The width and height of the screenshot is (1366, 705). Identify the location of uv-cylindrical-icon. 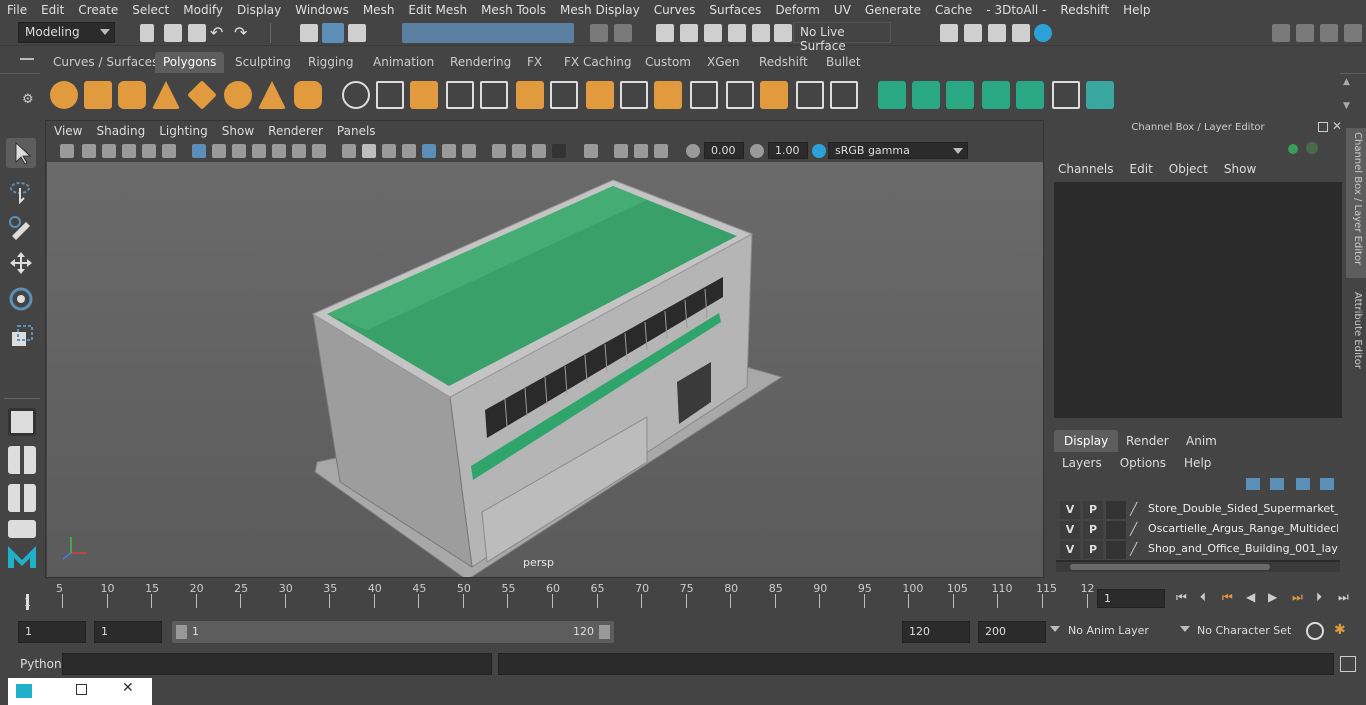
(926, 95).